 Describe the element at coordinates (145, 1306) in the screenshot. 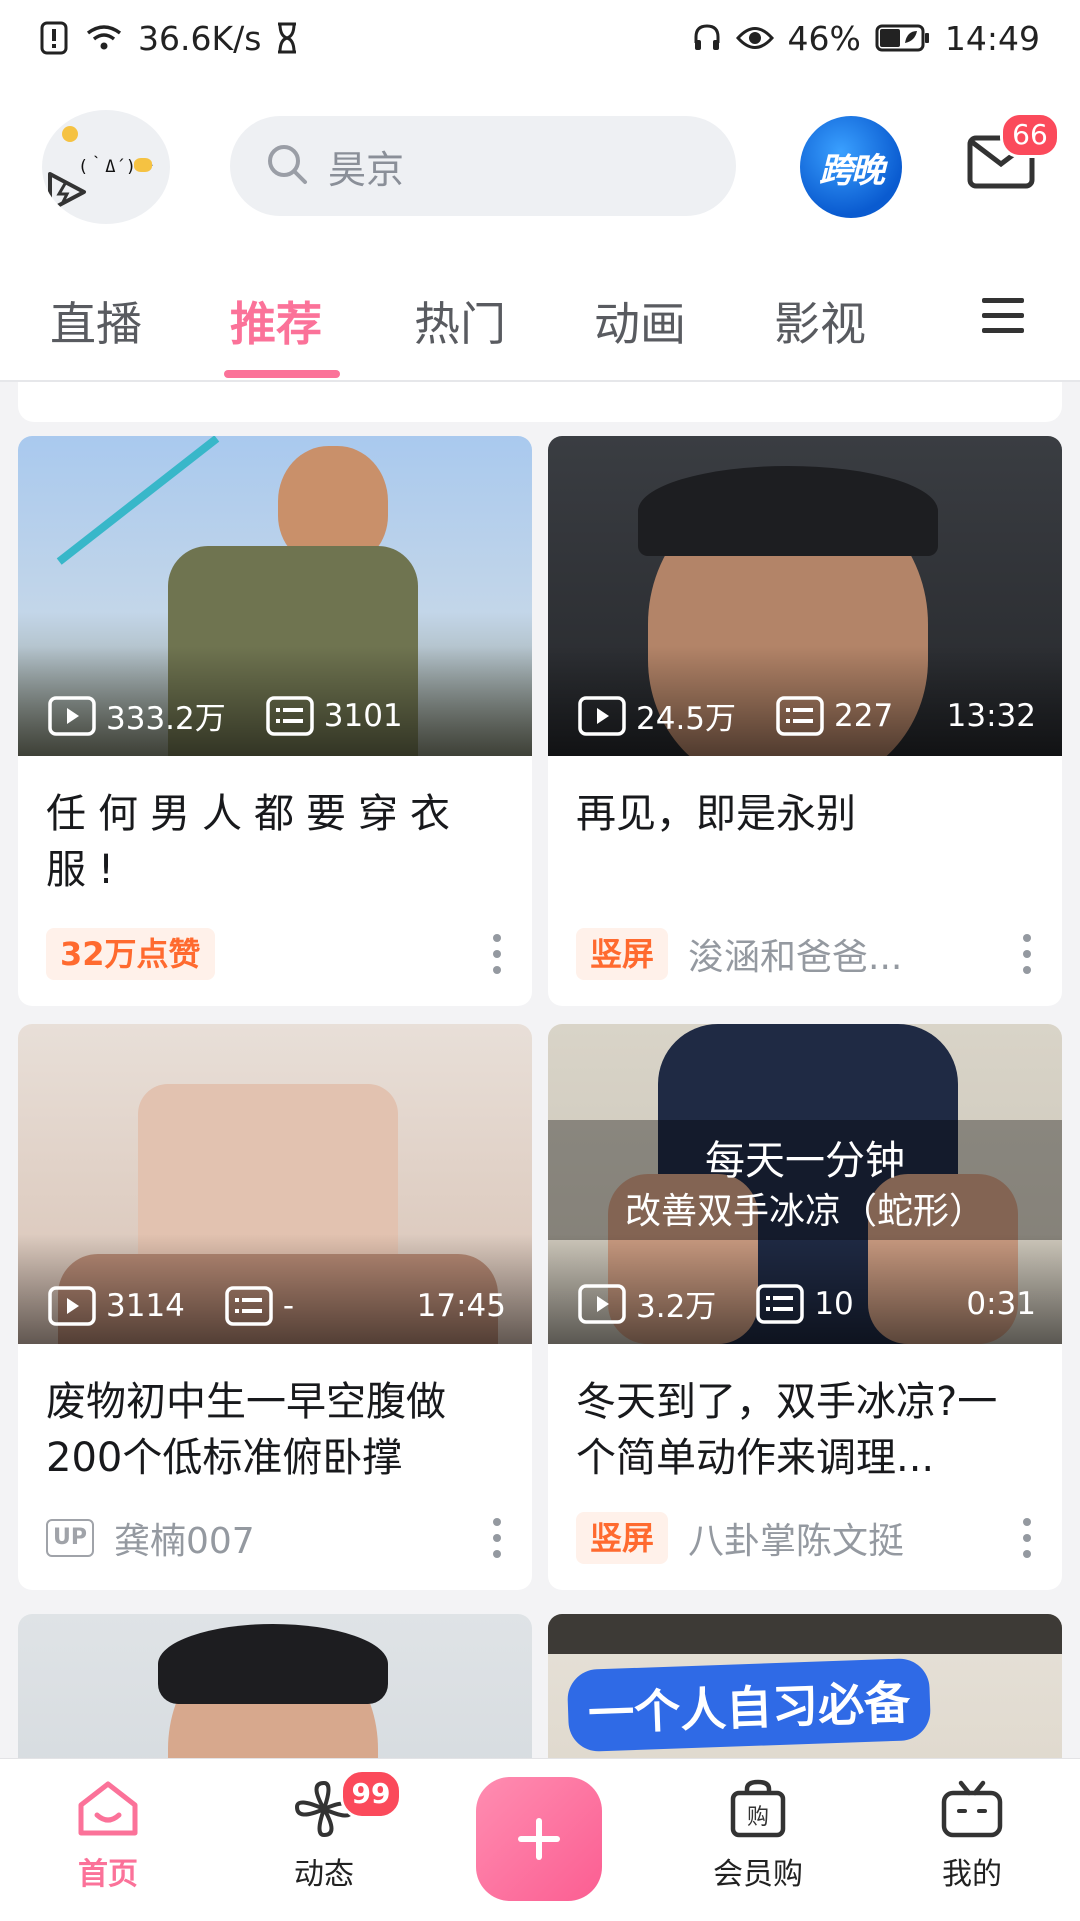

I see `view-count-text: 3114` at that location.